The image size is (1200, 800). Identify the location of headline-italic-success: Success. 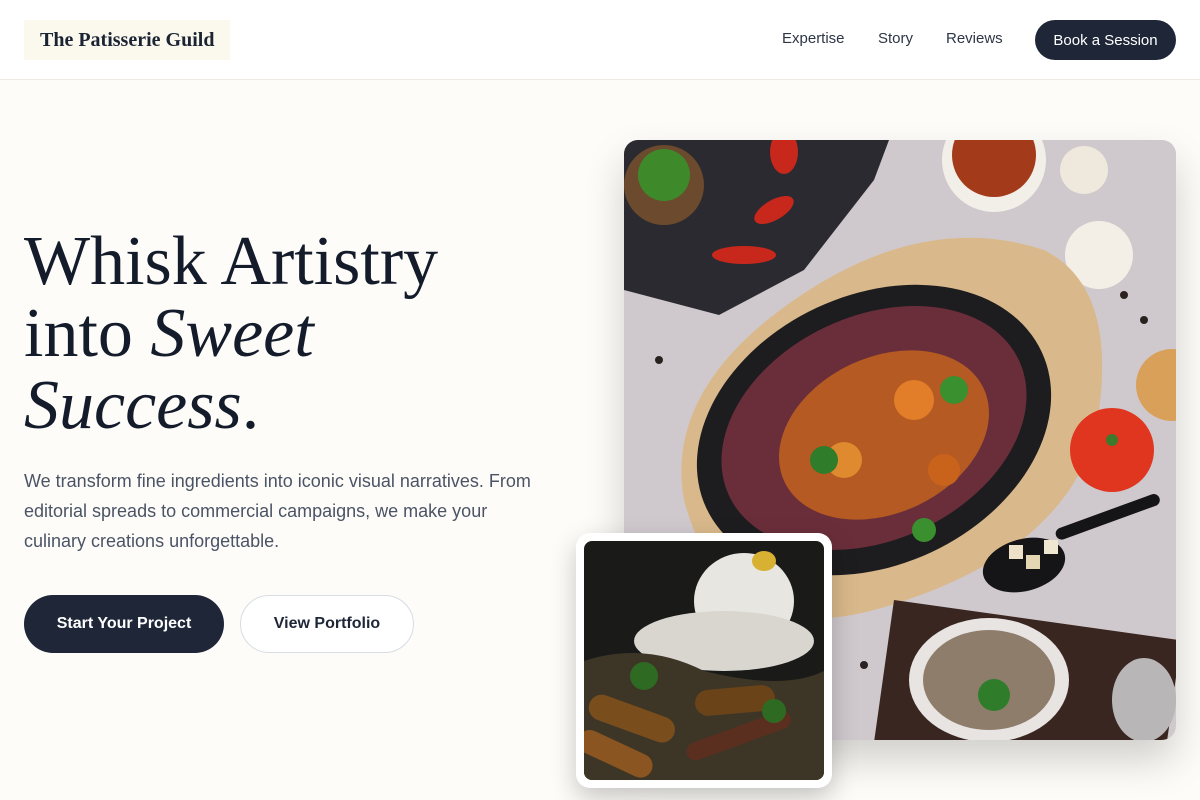
(133, 405).